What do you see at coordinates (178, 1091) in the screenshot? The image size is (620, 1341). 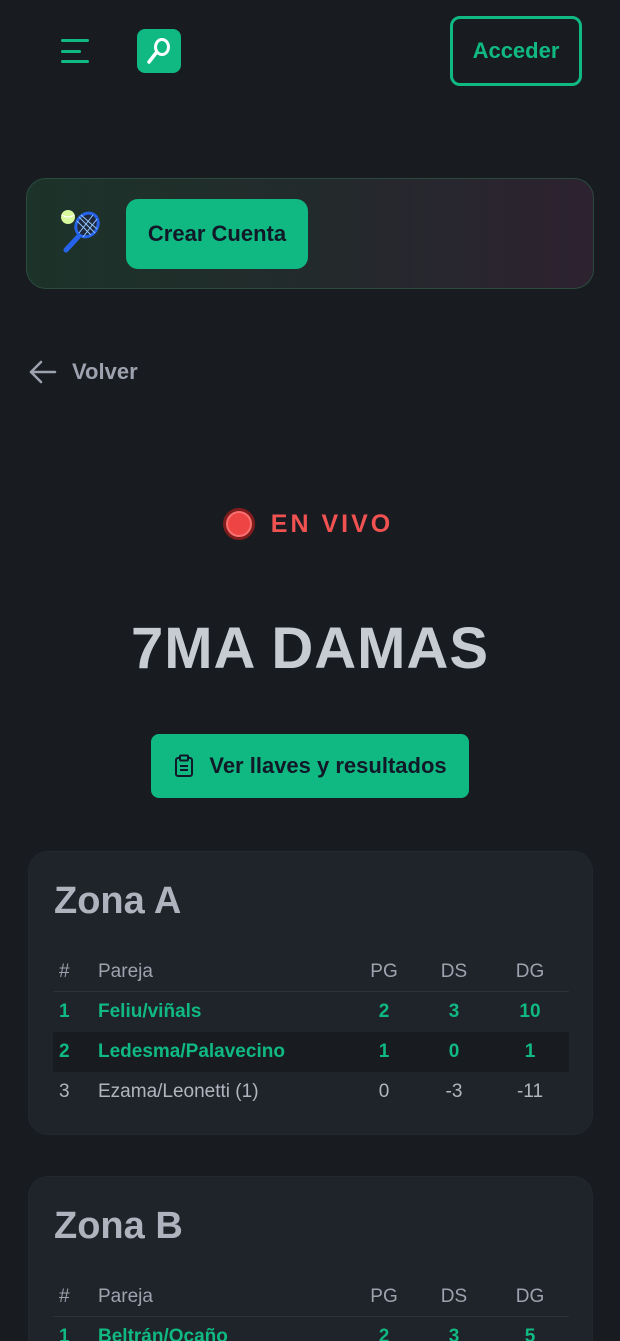 I see `cell-team: Ezama/Leonetti (1)` at bounding box center [178, 1091].